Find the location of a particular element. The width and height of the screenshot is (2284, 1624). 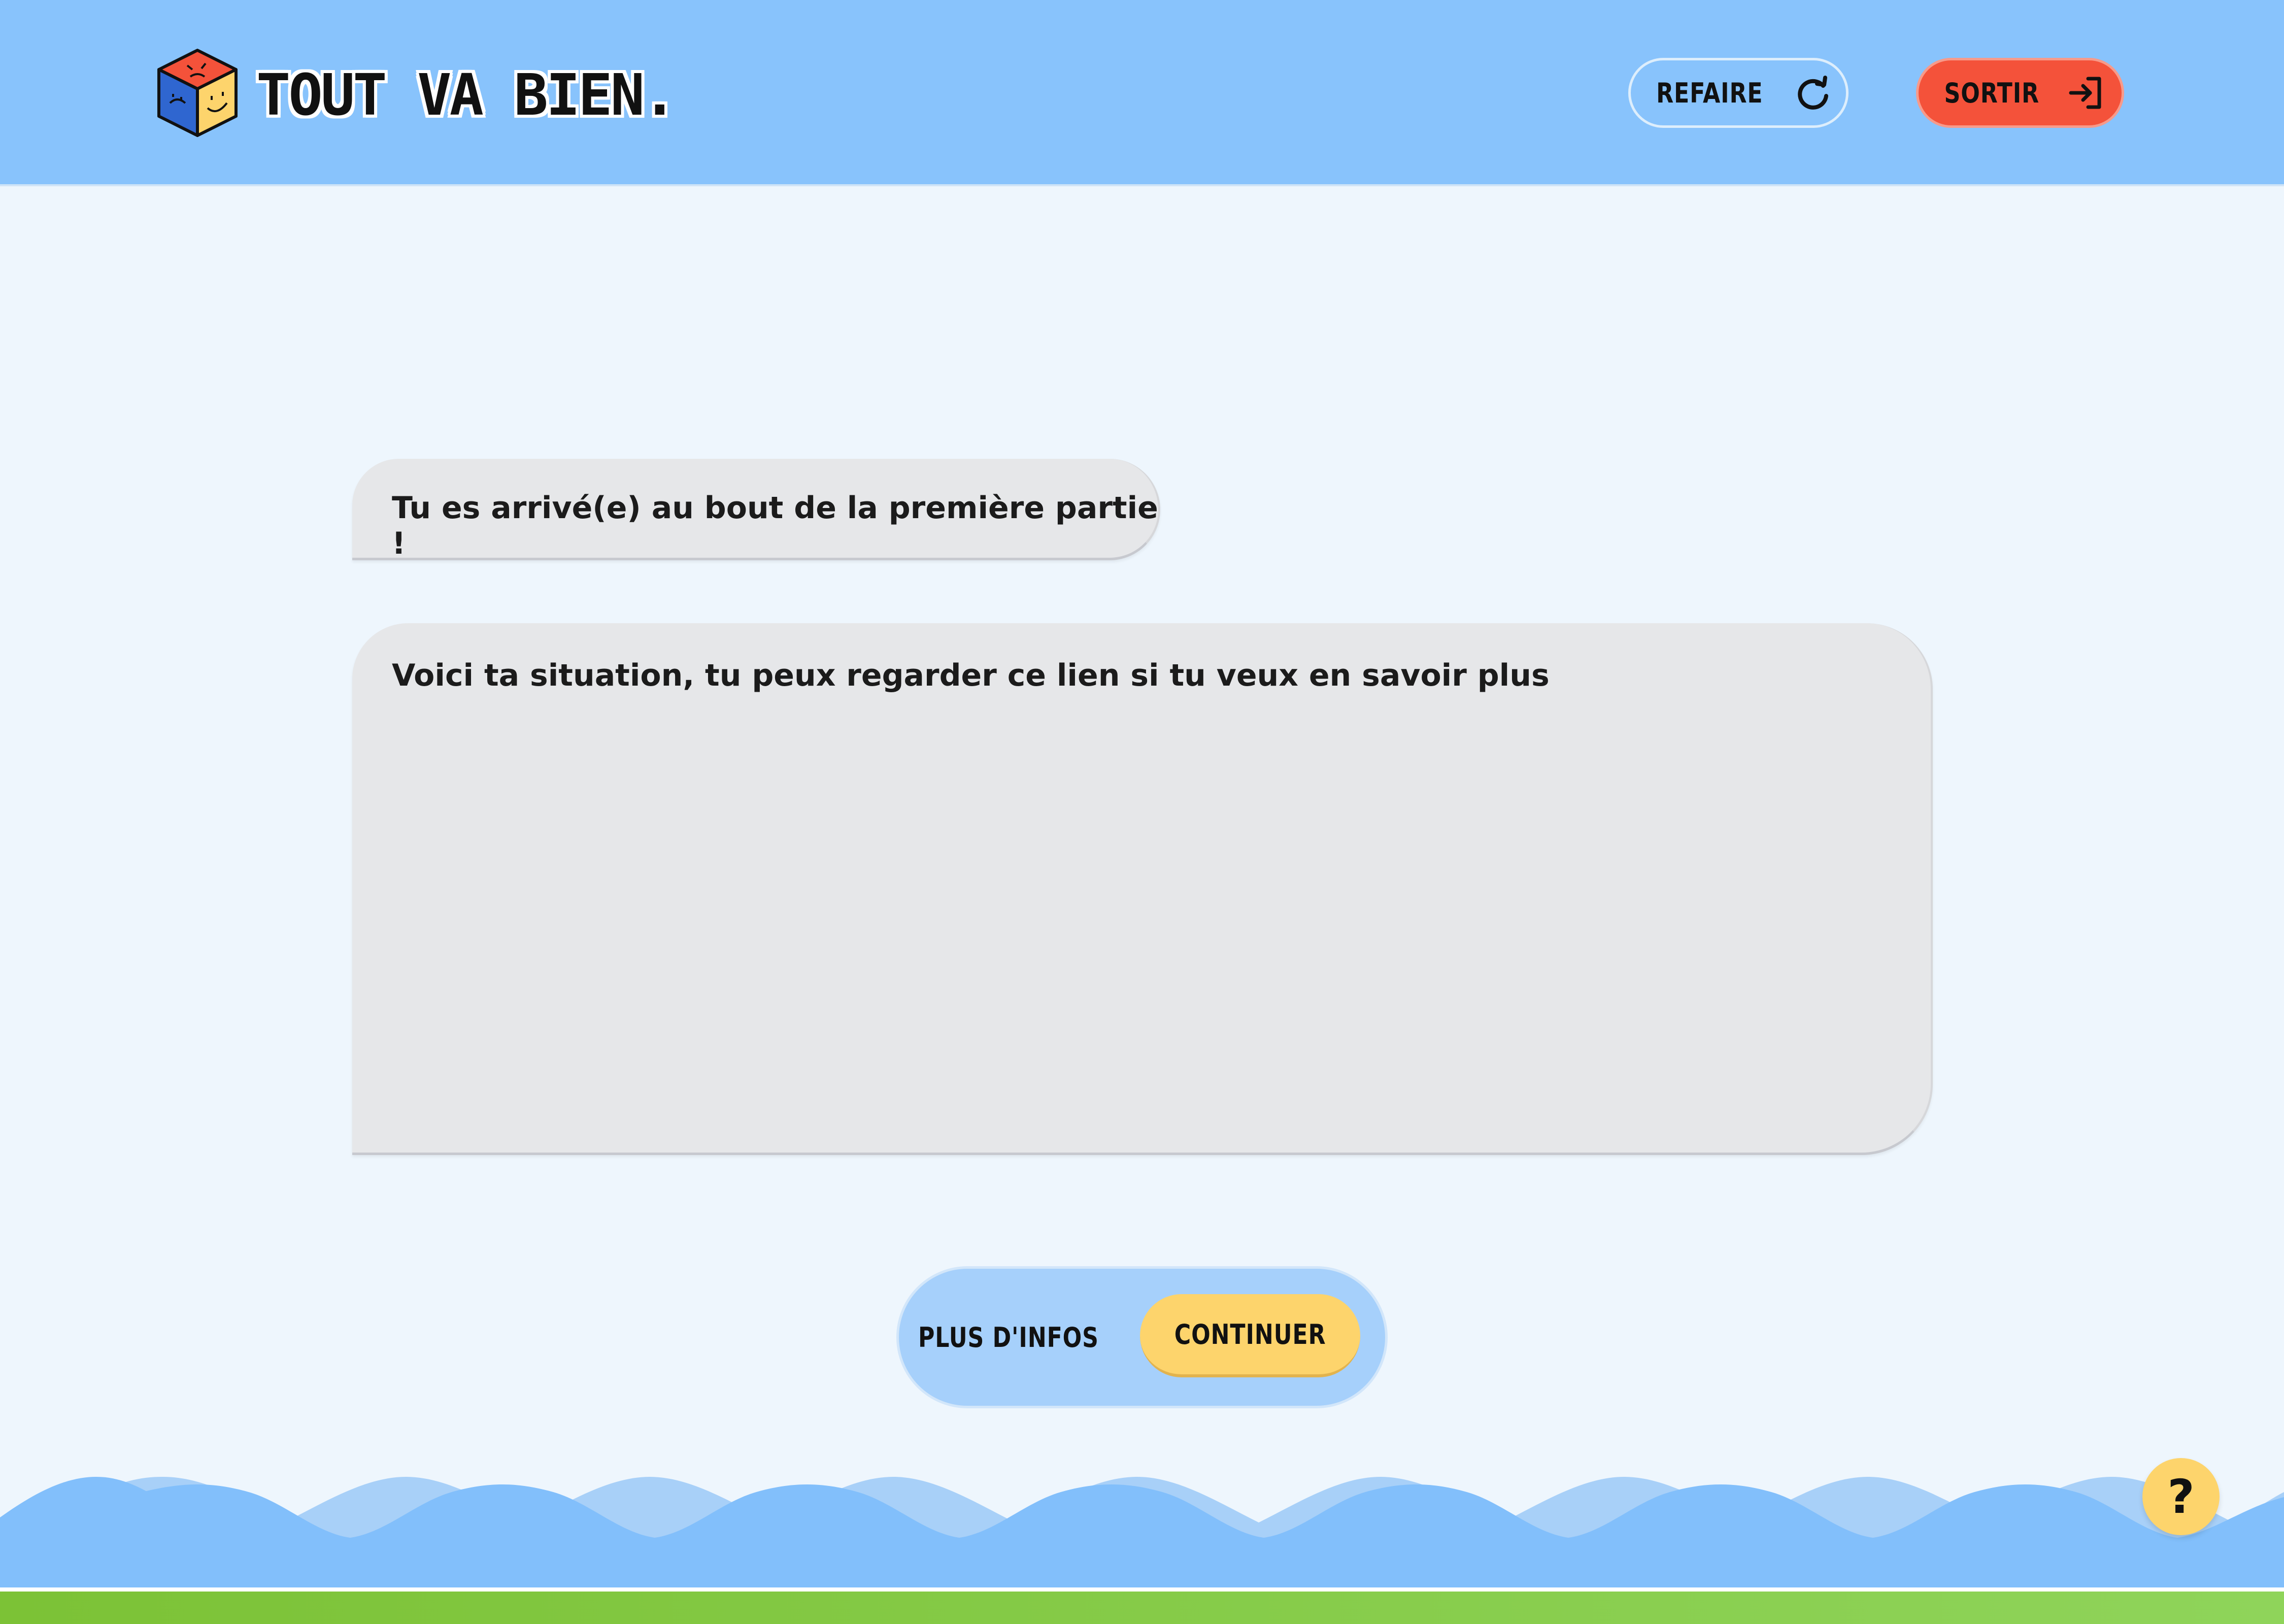

grass-ground is located at coordinates (1142, 1608).